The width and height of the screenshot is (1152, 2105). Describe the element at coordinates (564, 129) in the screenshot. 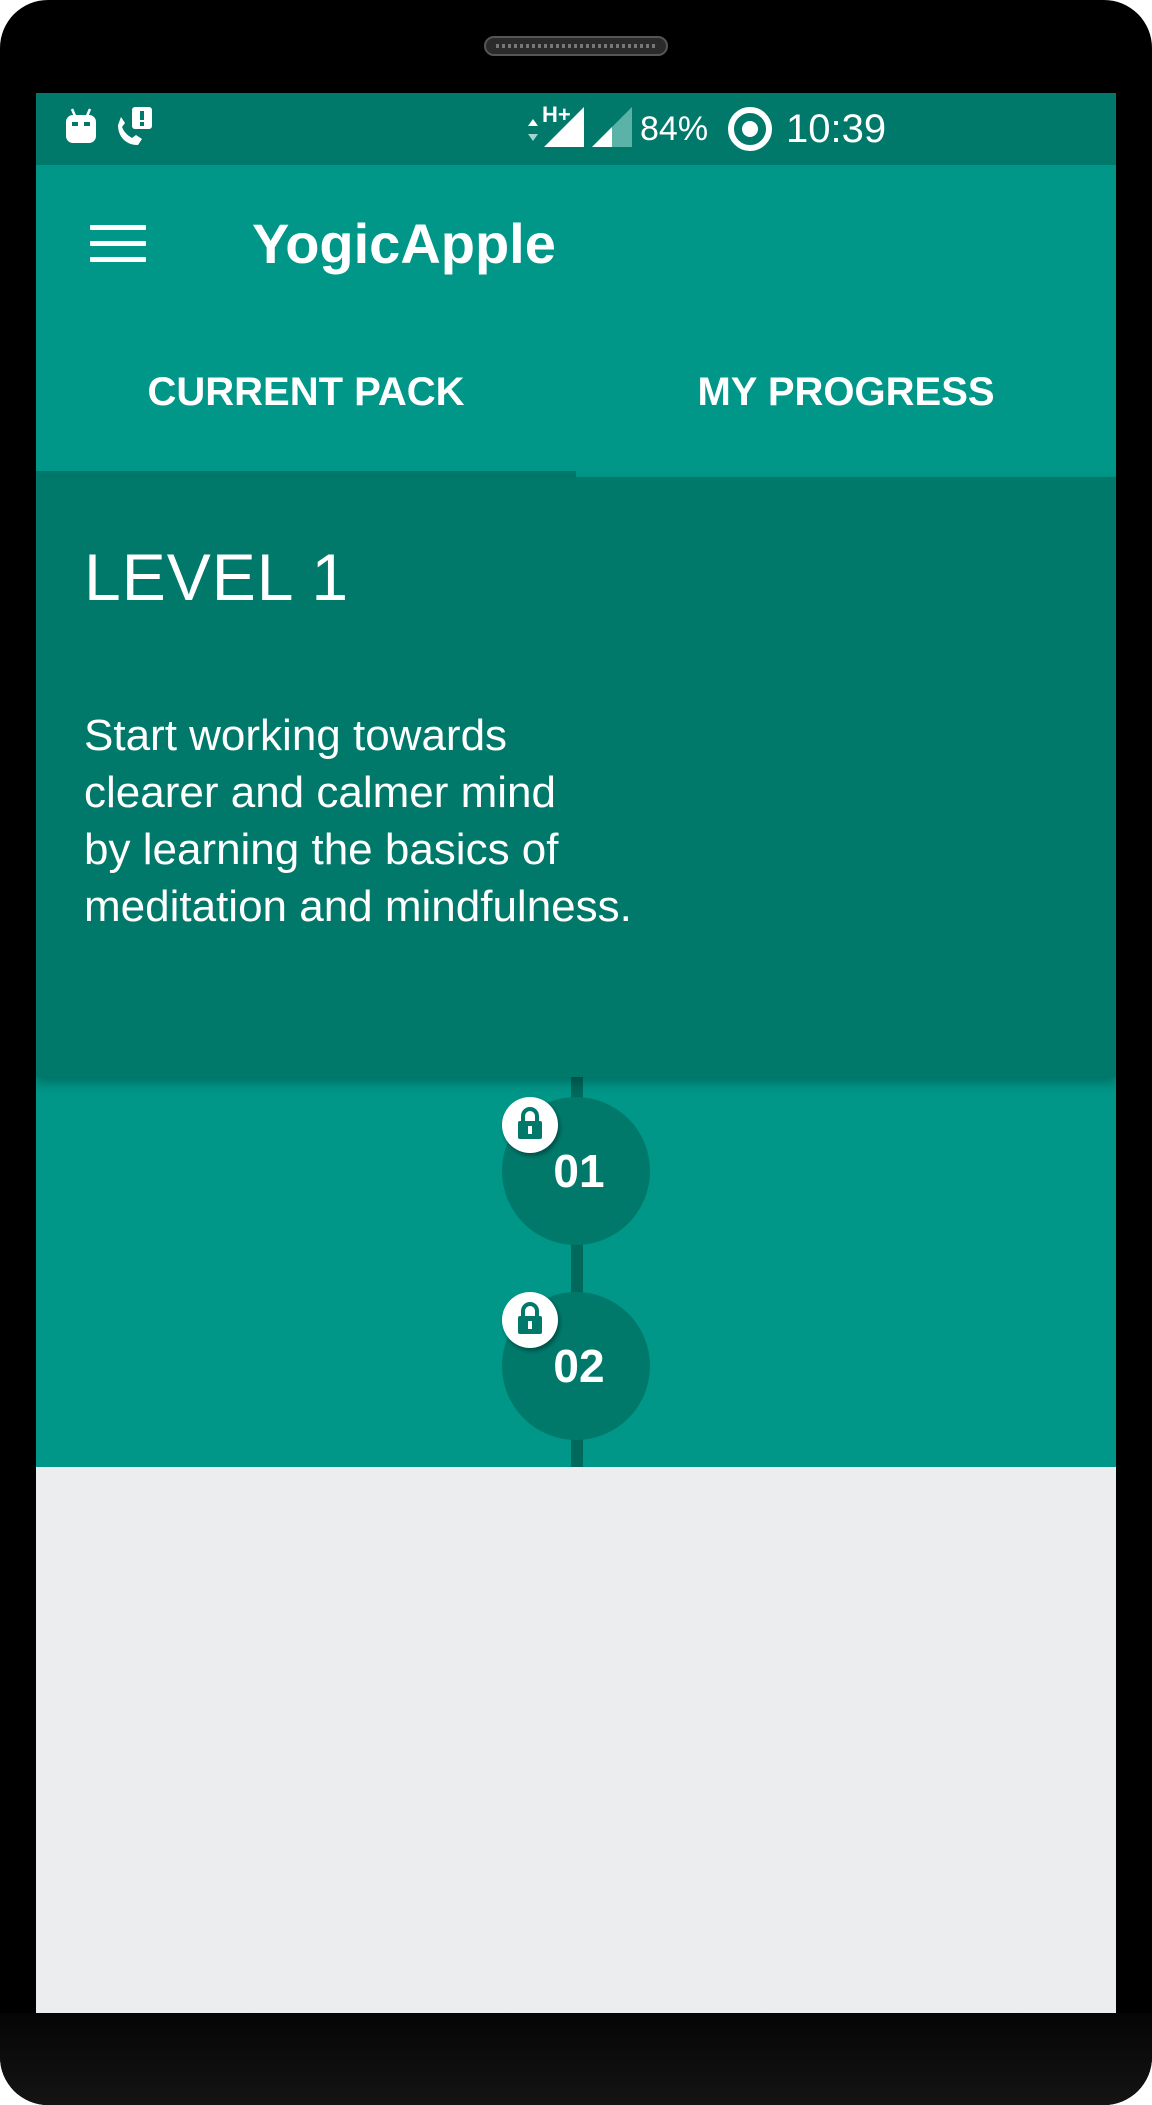

I see `signal-strength-icon` at that location.